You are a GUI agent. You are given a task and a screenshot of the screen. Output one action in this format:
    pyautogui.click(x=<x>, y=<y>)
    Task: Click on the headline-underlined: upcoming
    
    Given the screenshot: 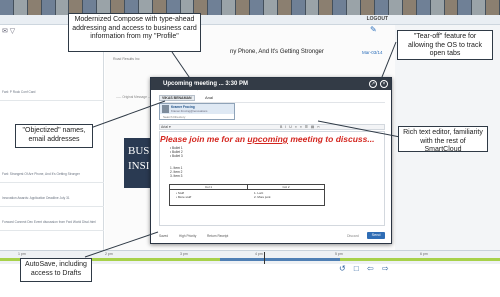 What is the action you would take?
    pyautogui.click(x=267, y=139)
    